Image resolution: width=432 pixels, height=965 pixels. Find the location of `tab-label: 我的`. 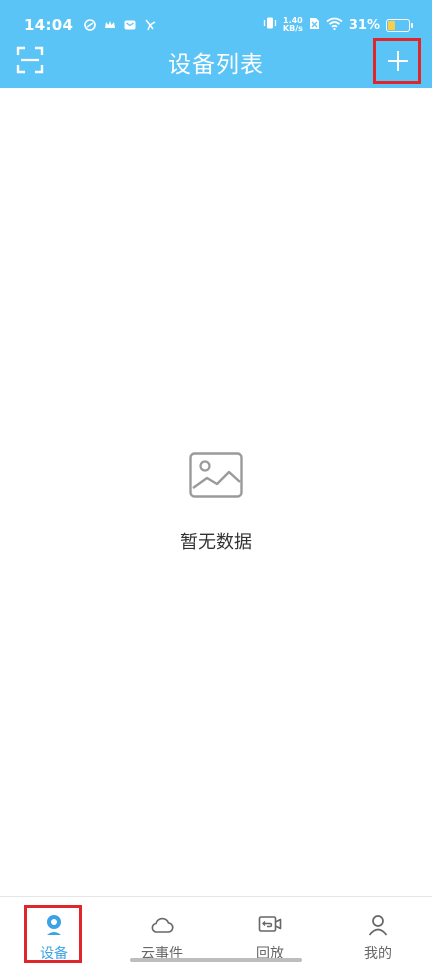

tab-label: 我的 is located at coordinates (378, 954).